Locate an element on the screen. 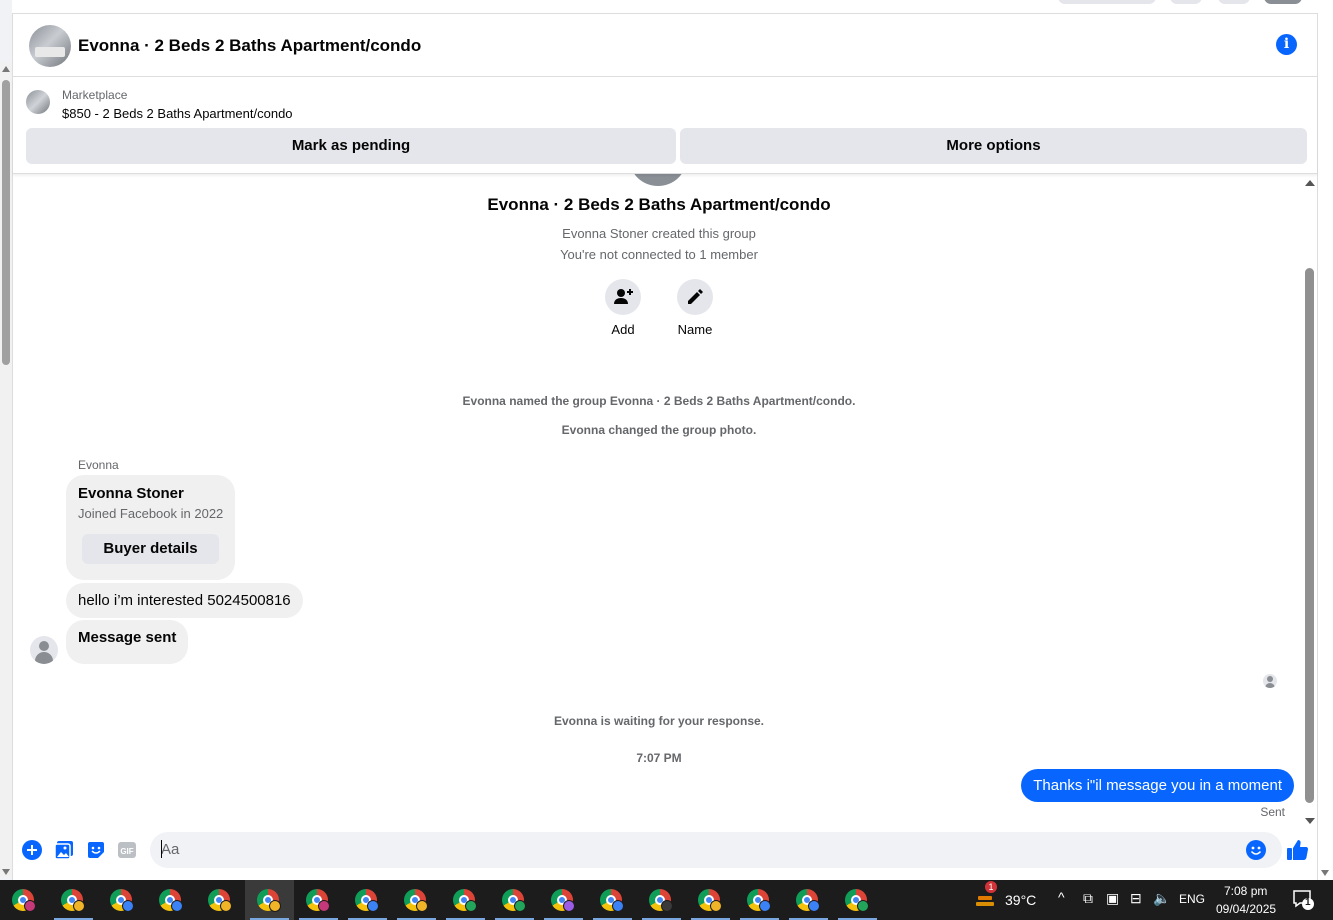  sticker-icon is located at coordinates (96, 850).